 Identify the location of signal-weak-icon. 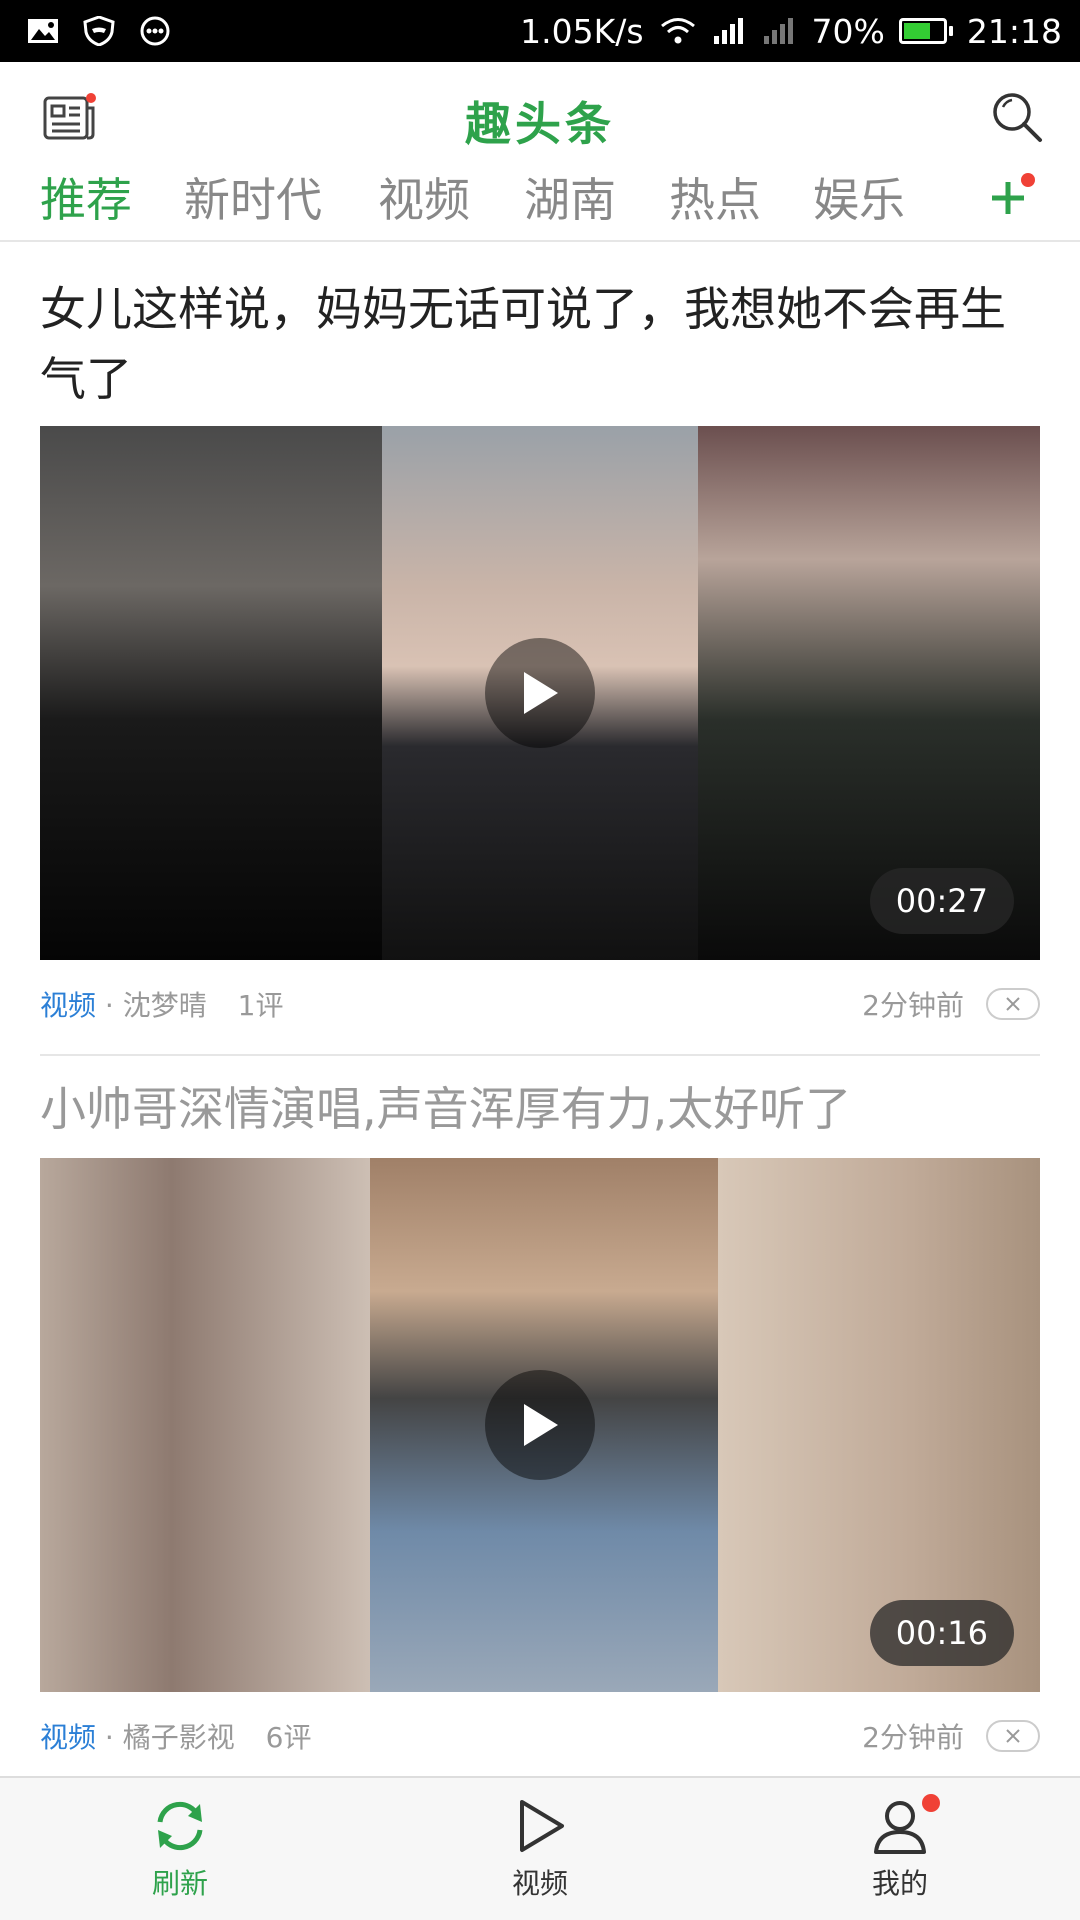
(778, 31).